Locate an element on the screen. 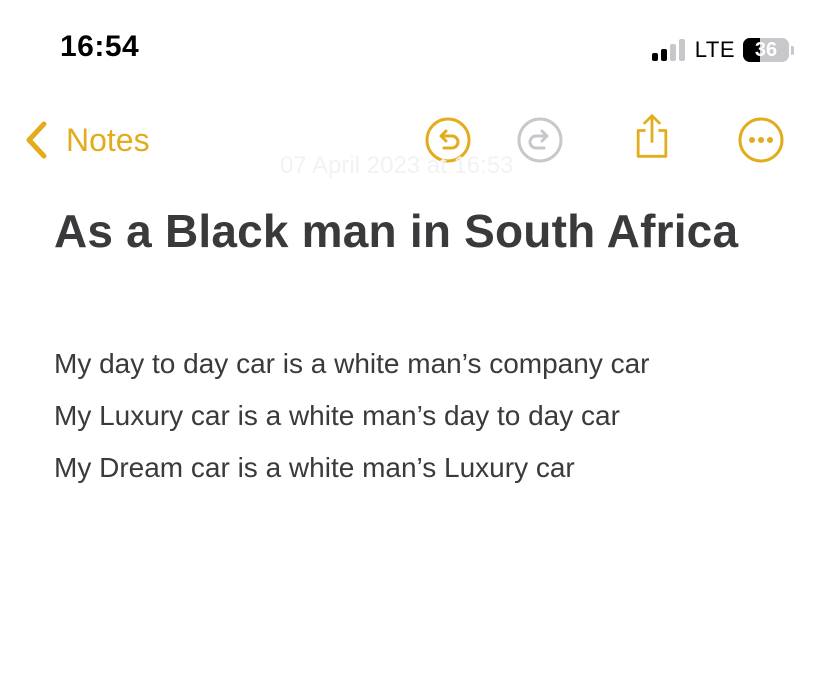 The height and width of the screenshot is (689, 828). cellular-signal-icon is located at coordinates (668, 50).